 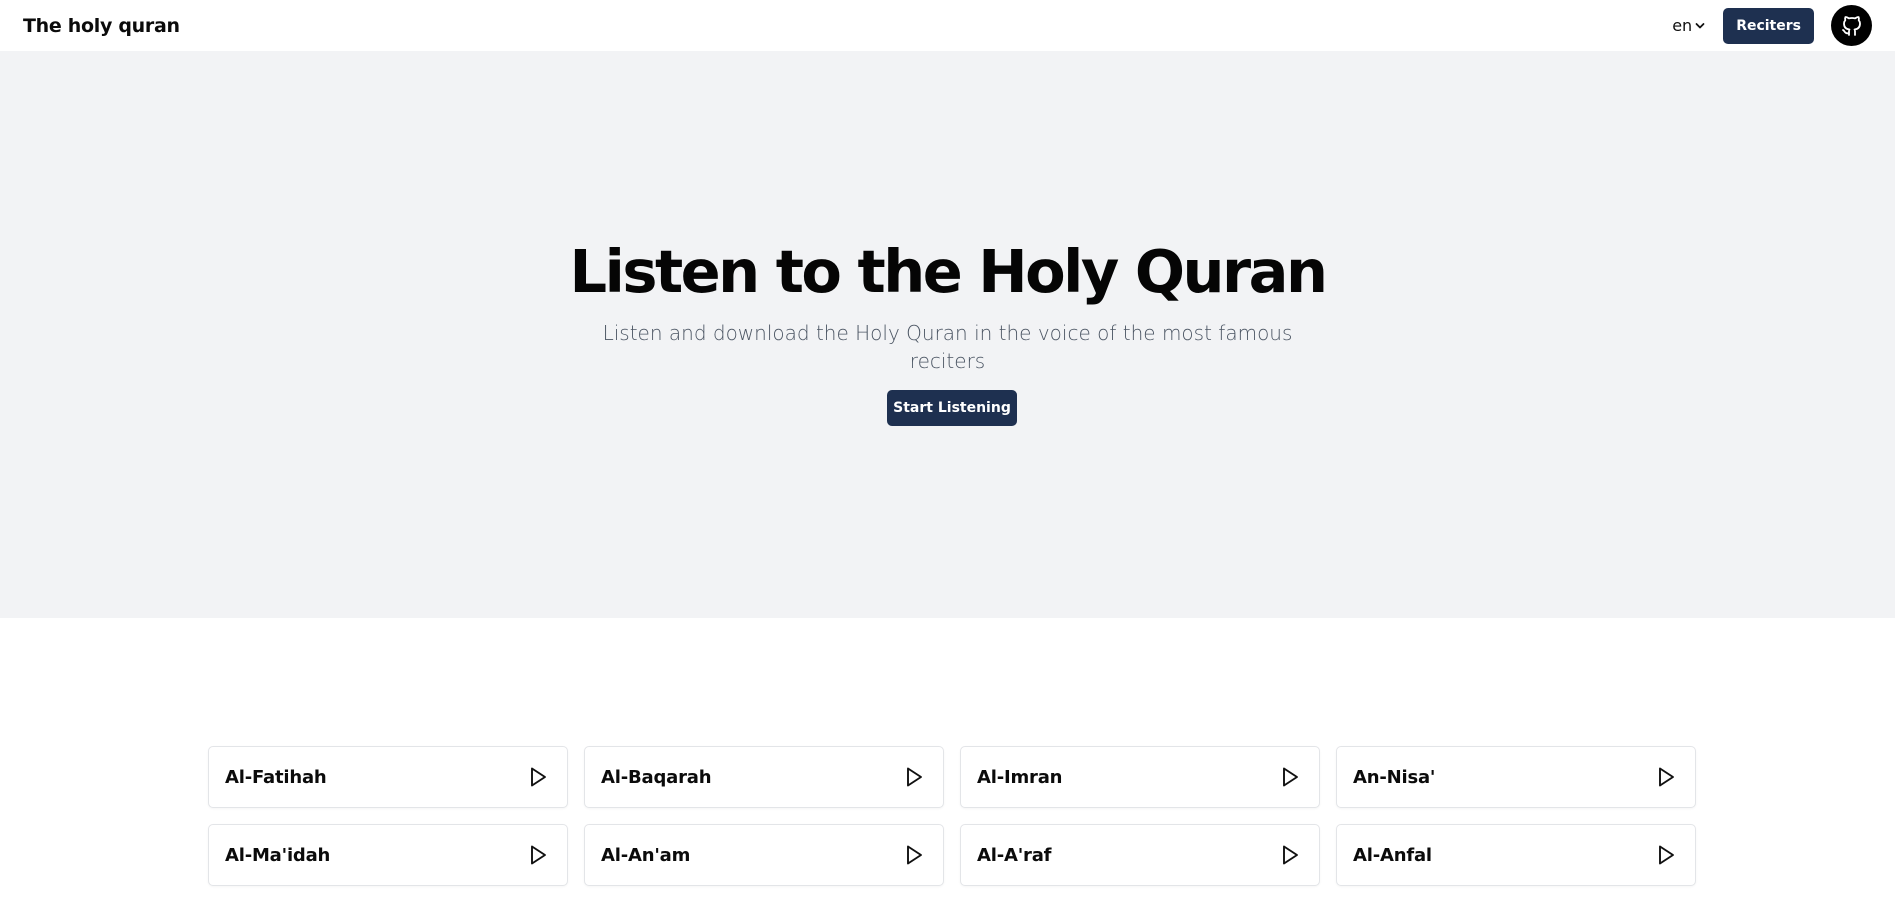 I want to click on surah-card: Al-A'raf, so click(x=1140, y=855).